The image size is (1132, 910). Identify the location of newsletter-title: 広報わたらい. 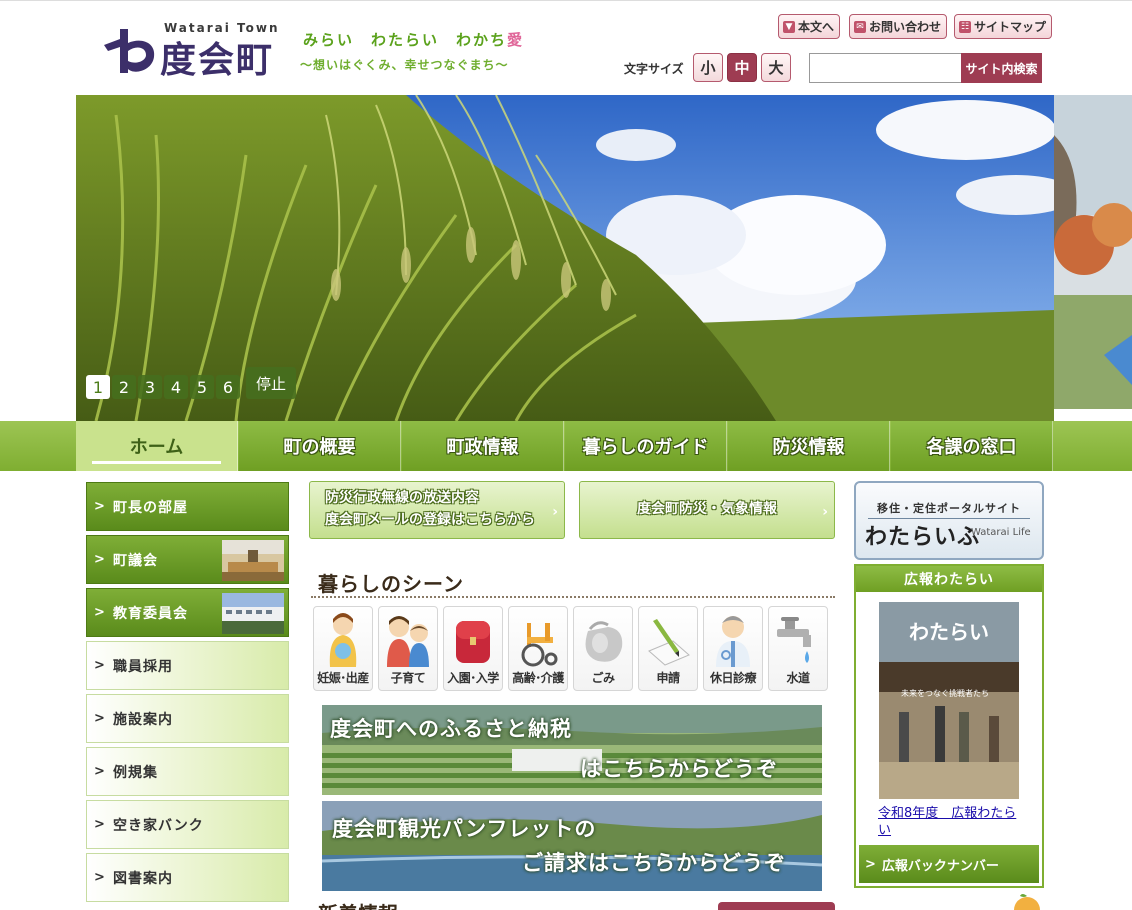
(949, 579).